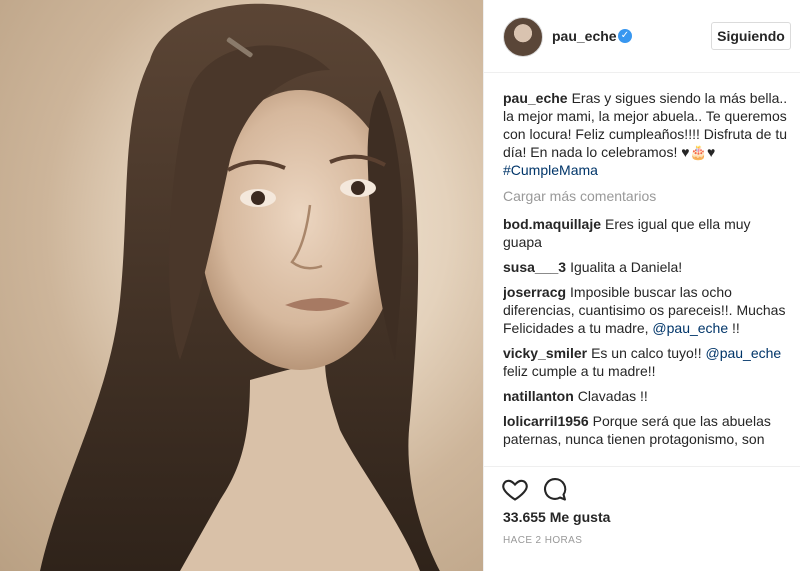  I want to click on comment-username: bod.maquillaje, so click(552, 224).